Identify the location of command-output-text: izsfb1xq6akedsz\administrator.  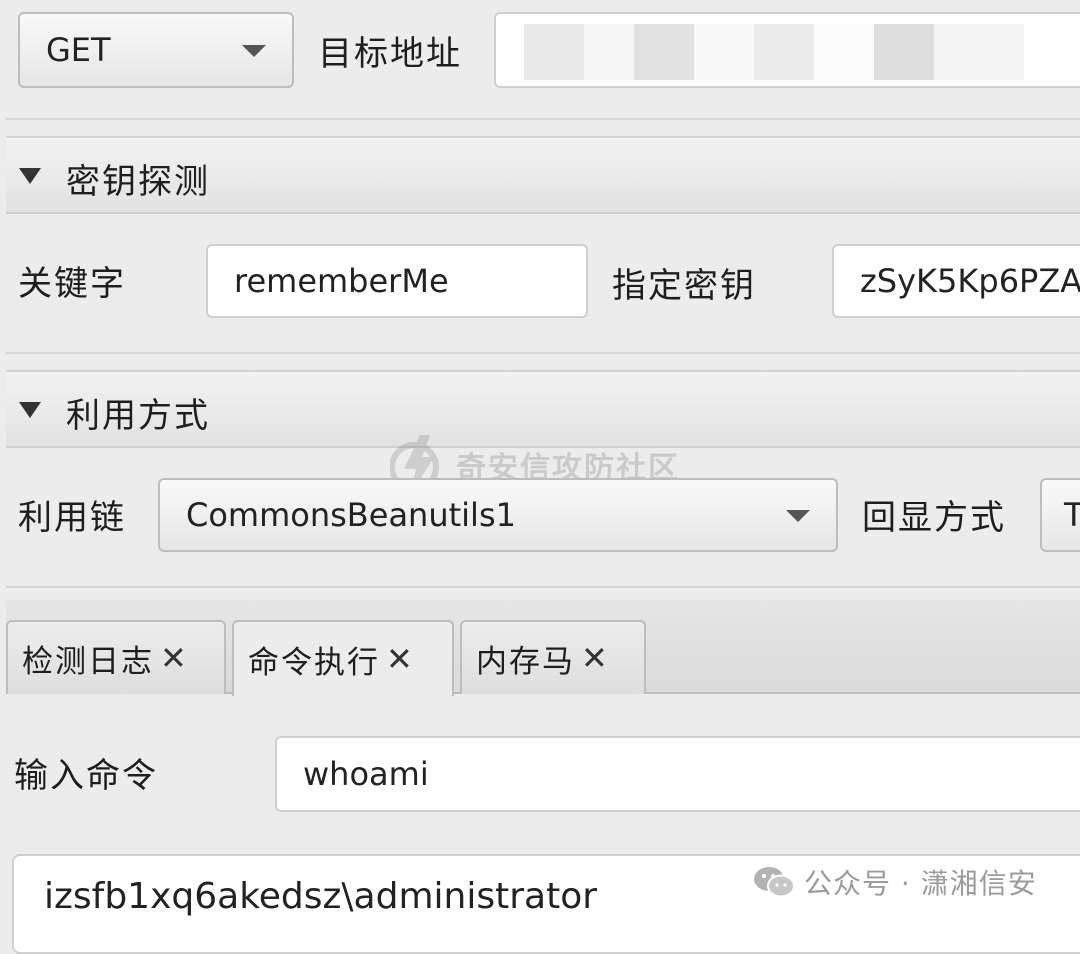
(321, 896).